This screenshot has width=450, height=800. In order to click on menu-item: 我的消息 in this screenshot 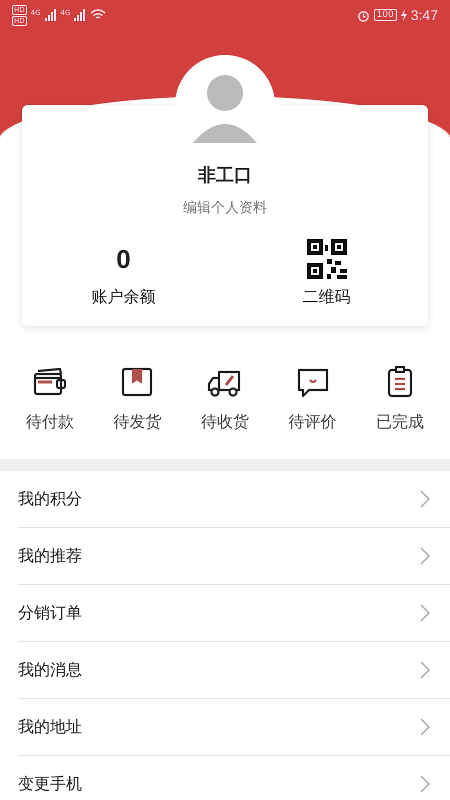, I will do `click(219, 670)`.